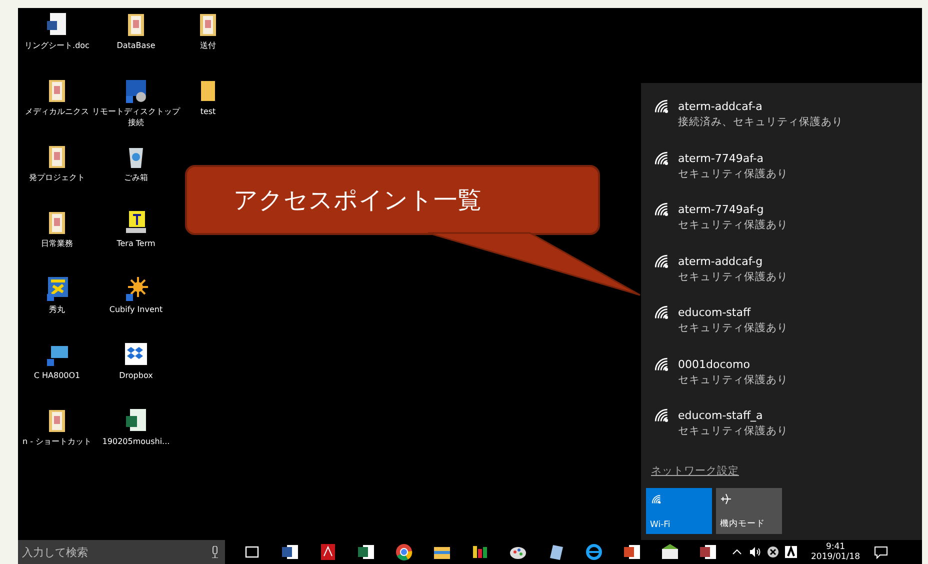  I want to click on globe-icon, so click(594, 552).